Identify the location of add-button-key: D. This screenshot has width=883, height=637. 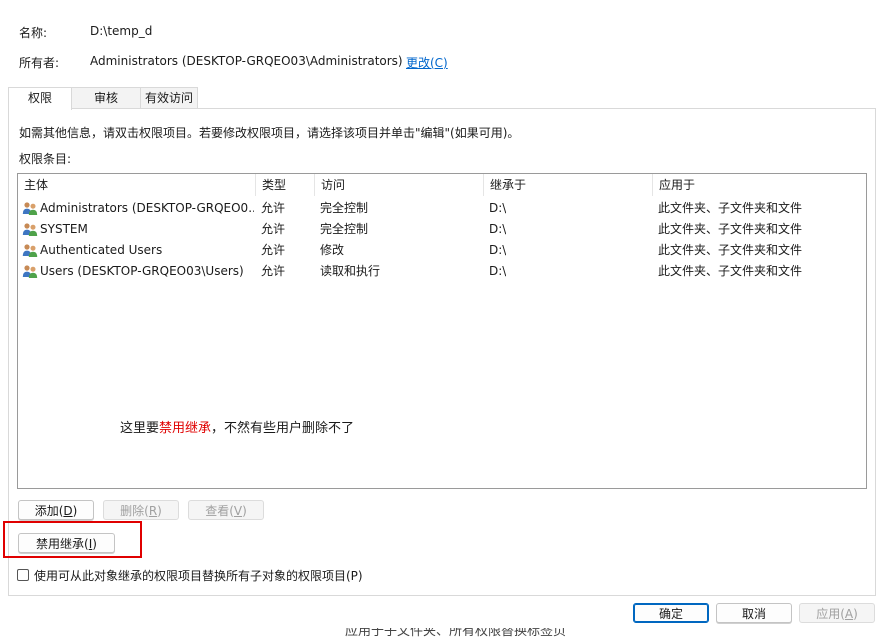
(68, 511).